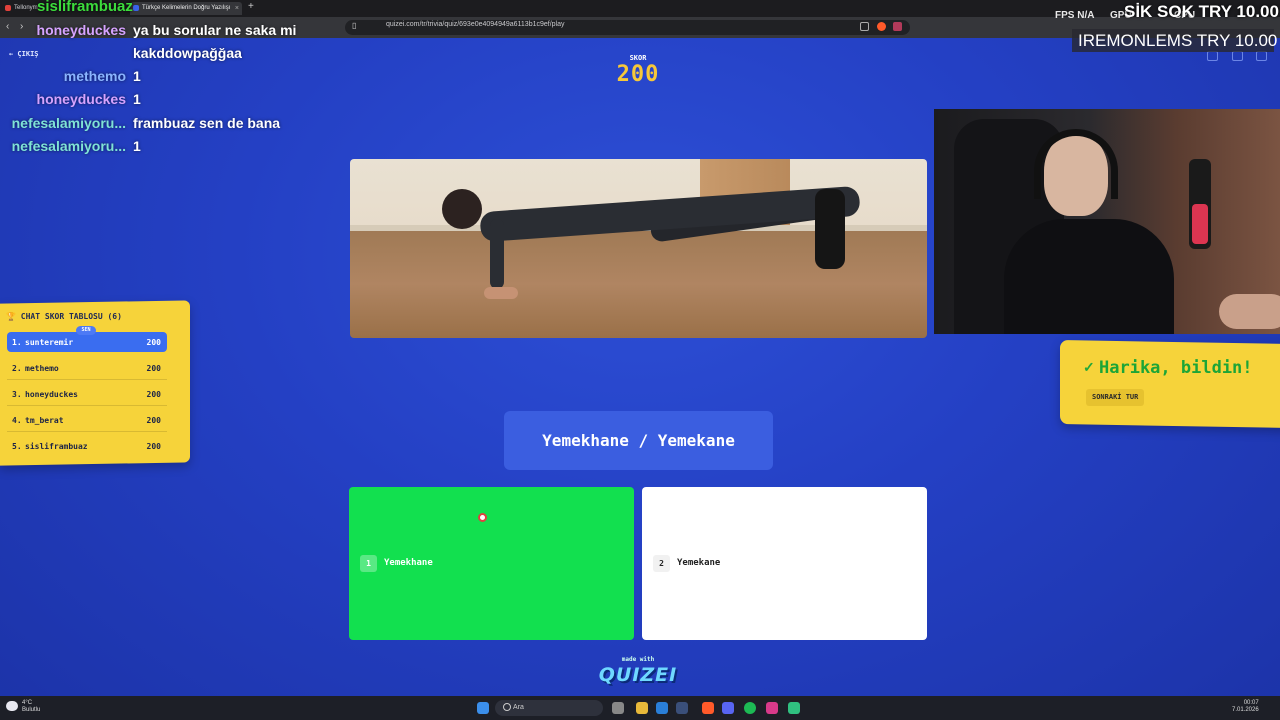 This screenshot has height=720, width=1280. Describe the element at coordinates (1251, 703) in the screenshot. I see `clock-time: 00:07` at that location.